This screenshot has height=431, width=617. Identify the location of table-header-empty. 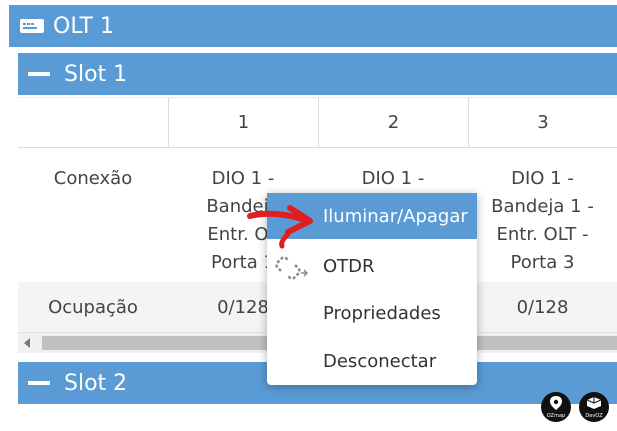
(93, 122).